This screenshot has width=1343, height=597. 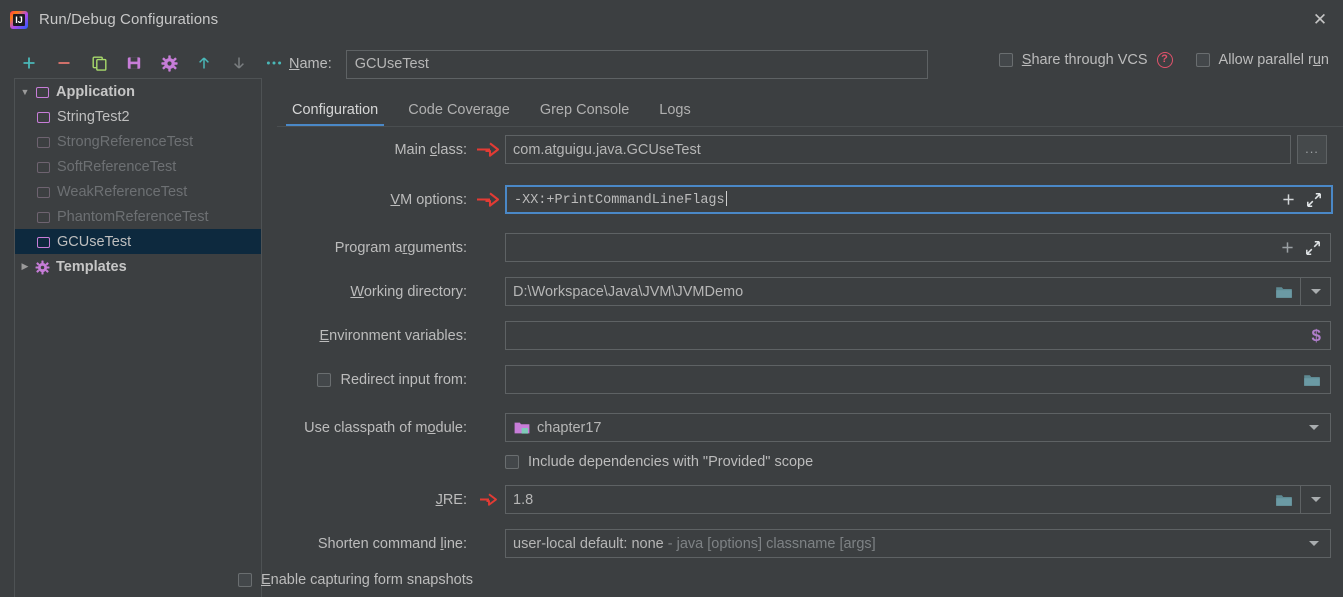 What do you see at coordinates (1202, 60) in the screenshot?
I see `allow-parallel-run-checkbox` at bounding box center [1202, 60].